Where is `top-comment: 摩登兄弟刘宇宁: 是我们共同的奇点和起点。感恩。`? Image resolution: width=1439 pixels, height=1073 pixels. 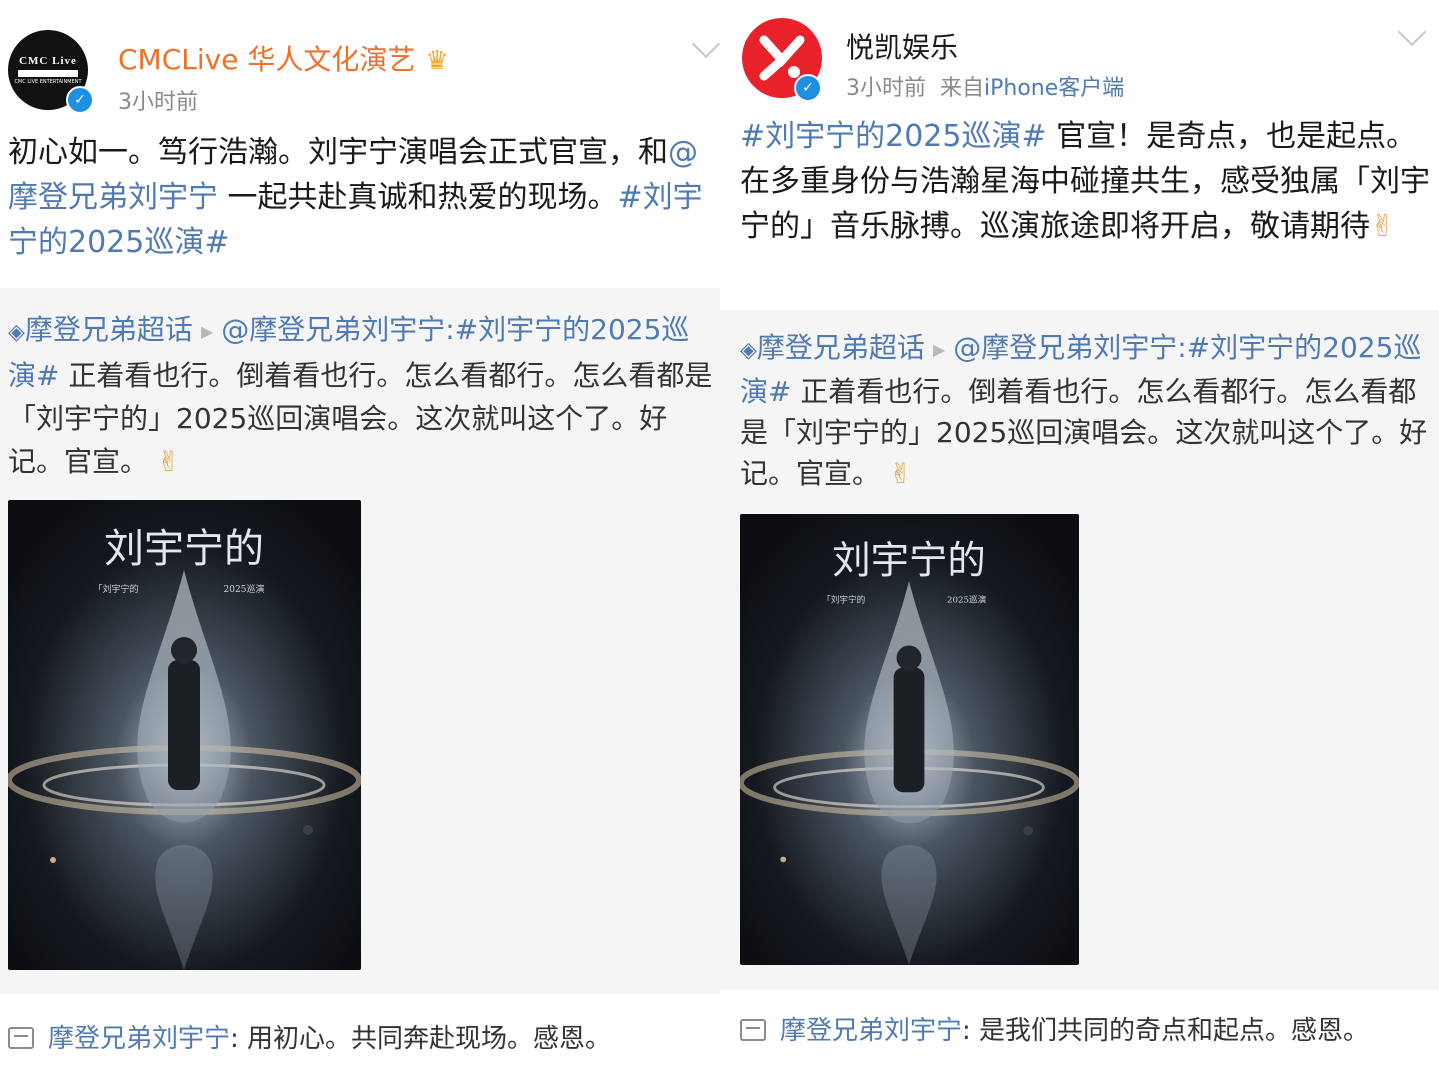 top-comment: 摩登兄弟刘宇宁: 是我们共同的奇点和起点。感恩。 is located at coordinates (1054, 1028).